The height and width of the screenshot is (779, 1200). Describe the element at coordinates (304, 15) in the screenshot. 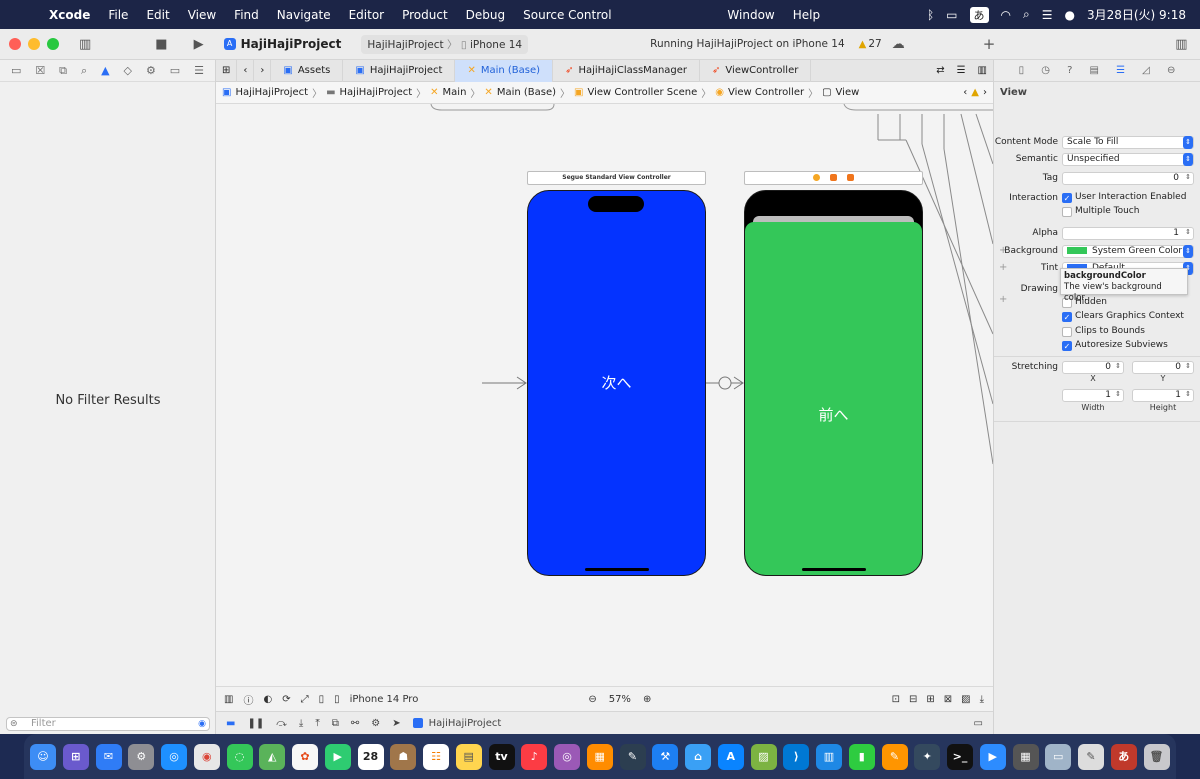

I see `menu-navigate: Navigate` at that location.